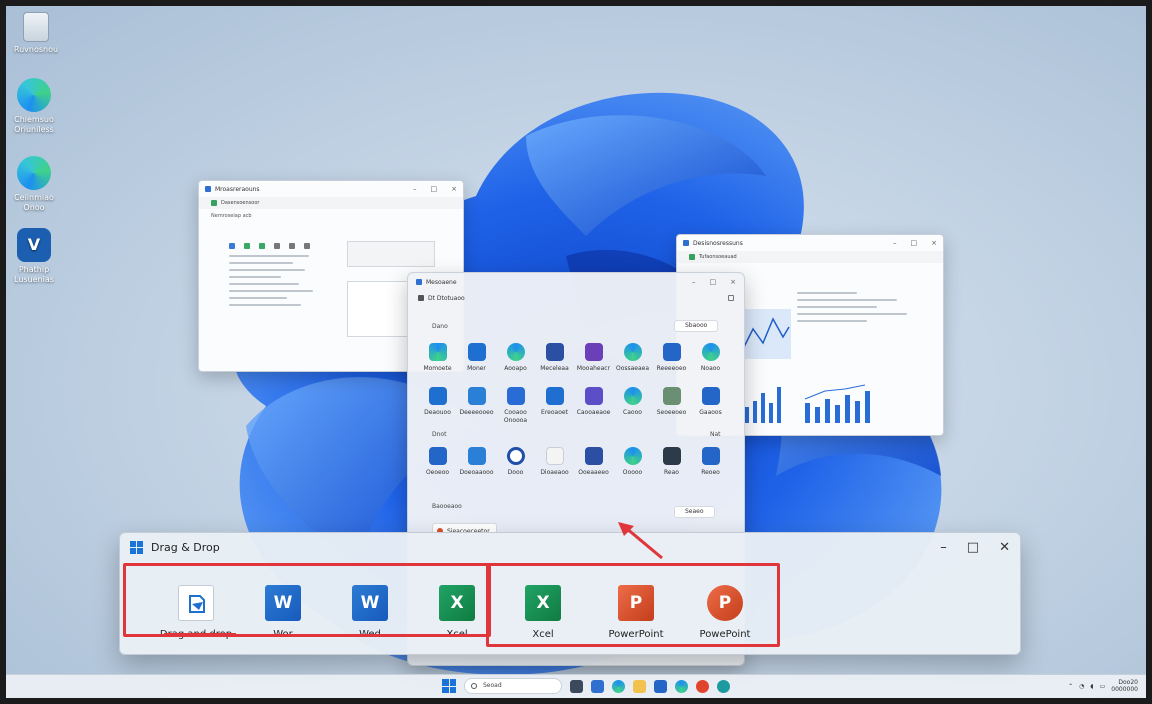  I want to click on paint-icon, so click(554, 456).